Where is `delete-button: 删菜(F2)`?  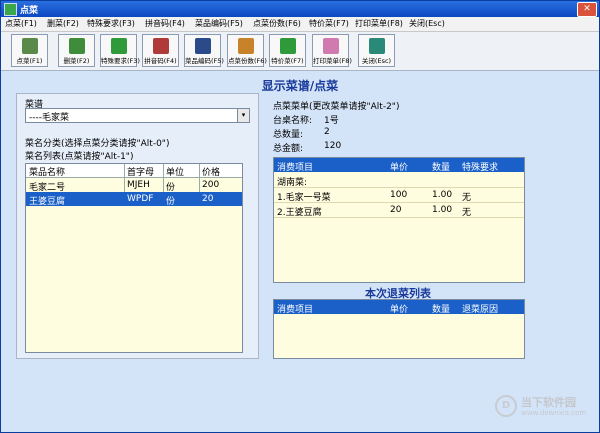 delete-button: 删菜(F2) is located at coordinates (76, 50).